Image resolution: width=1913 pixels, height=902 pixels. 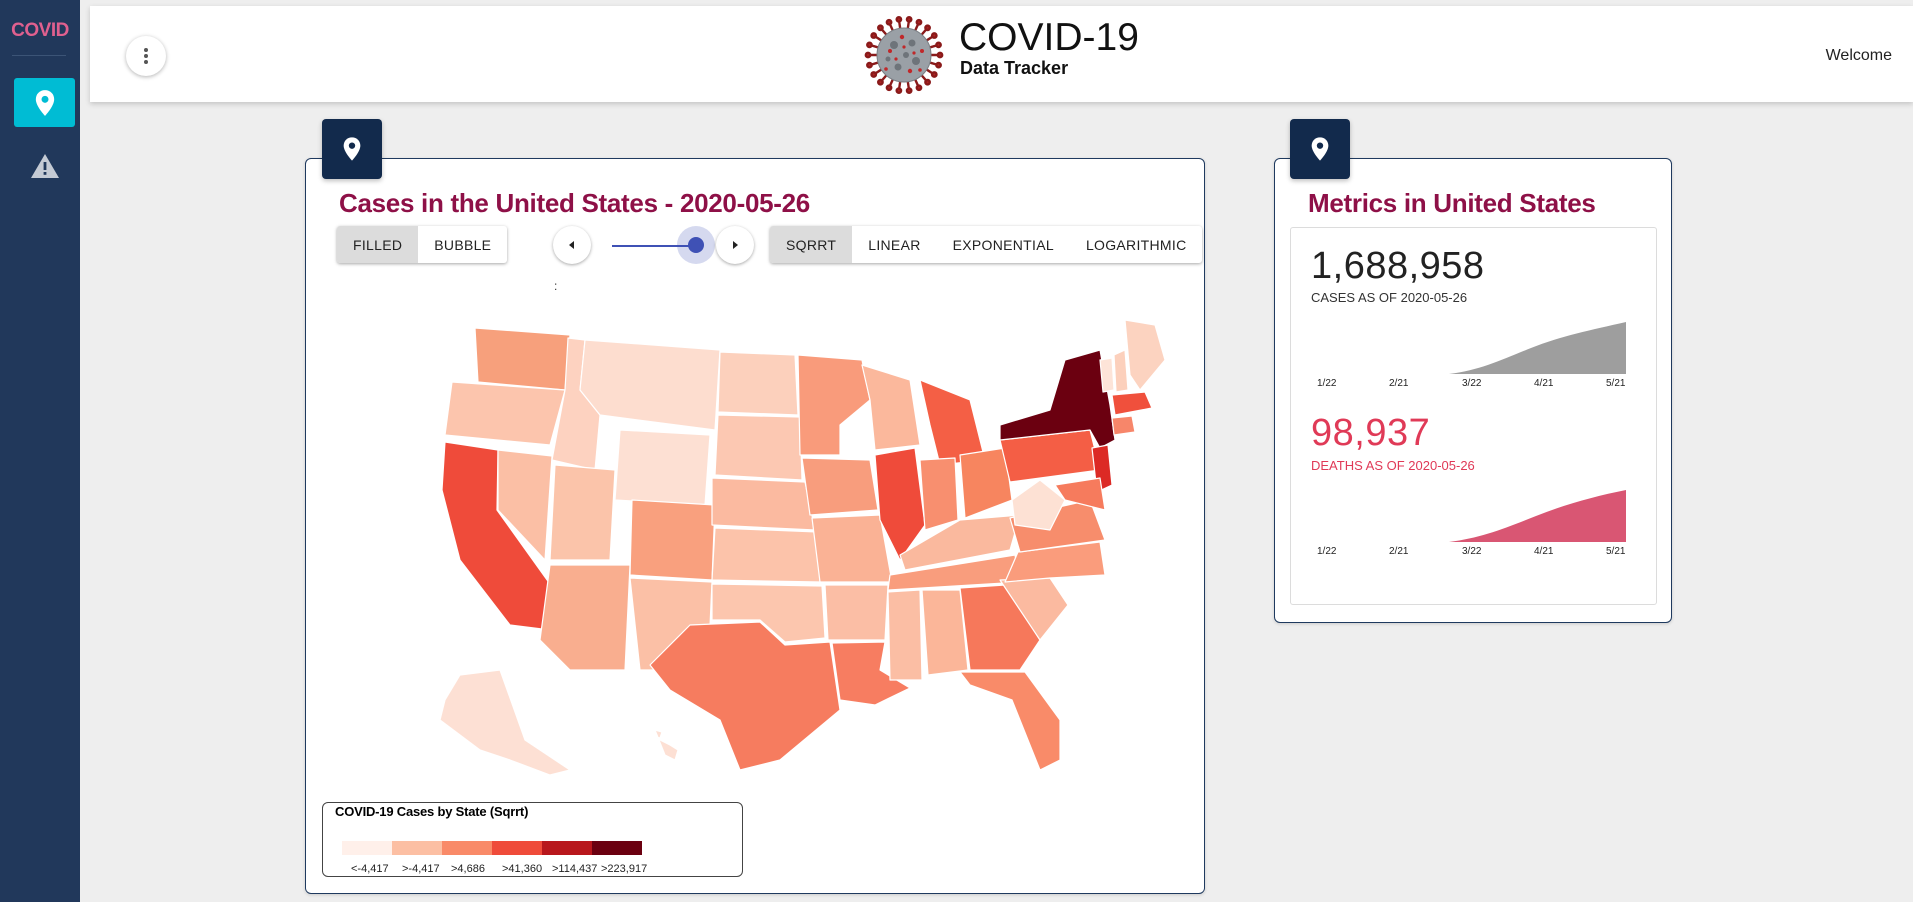 I want to click on cases-tick-1: 1/22, so click(x=1327, y=383).